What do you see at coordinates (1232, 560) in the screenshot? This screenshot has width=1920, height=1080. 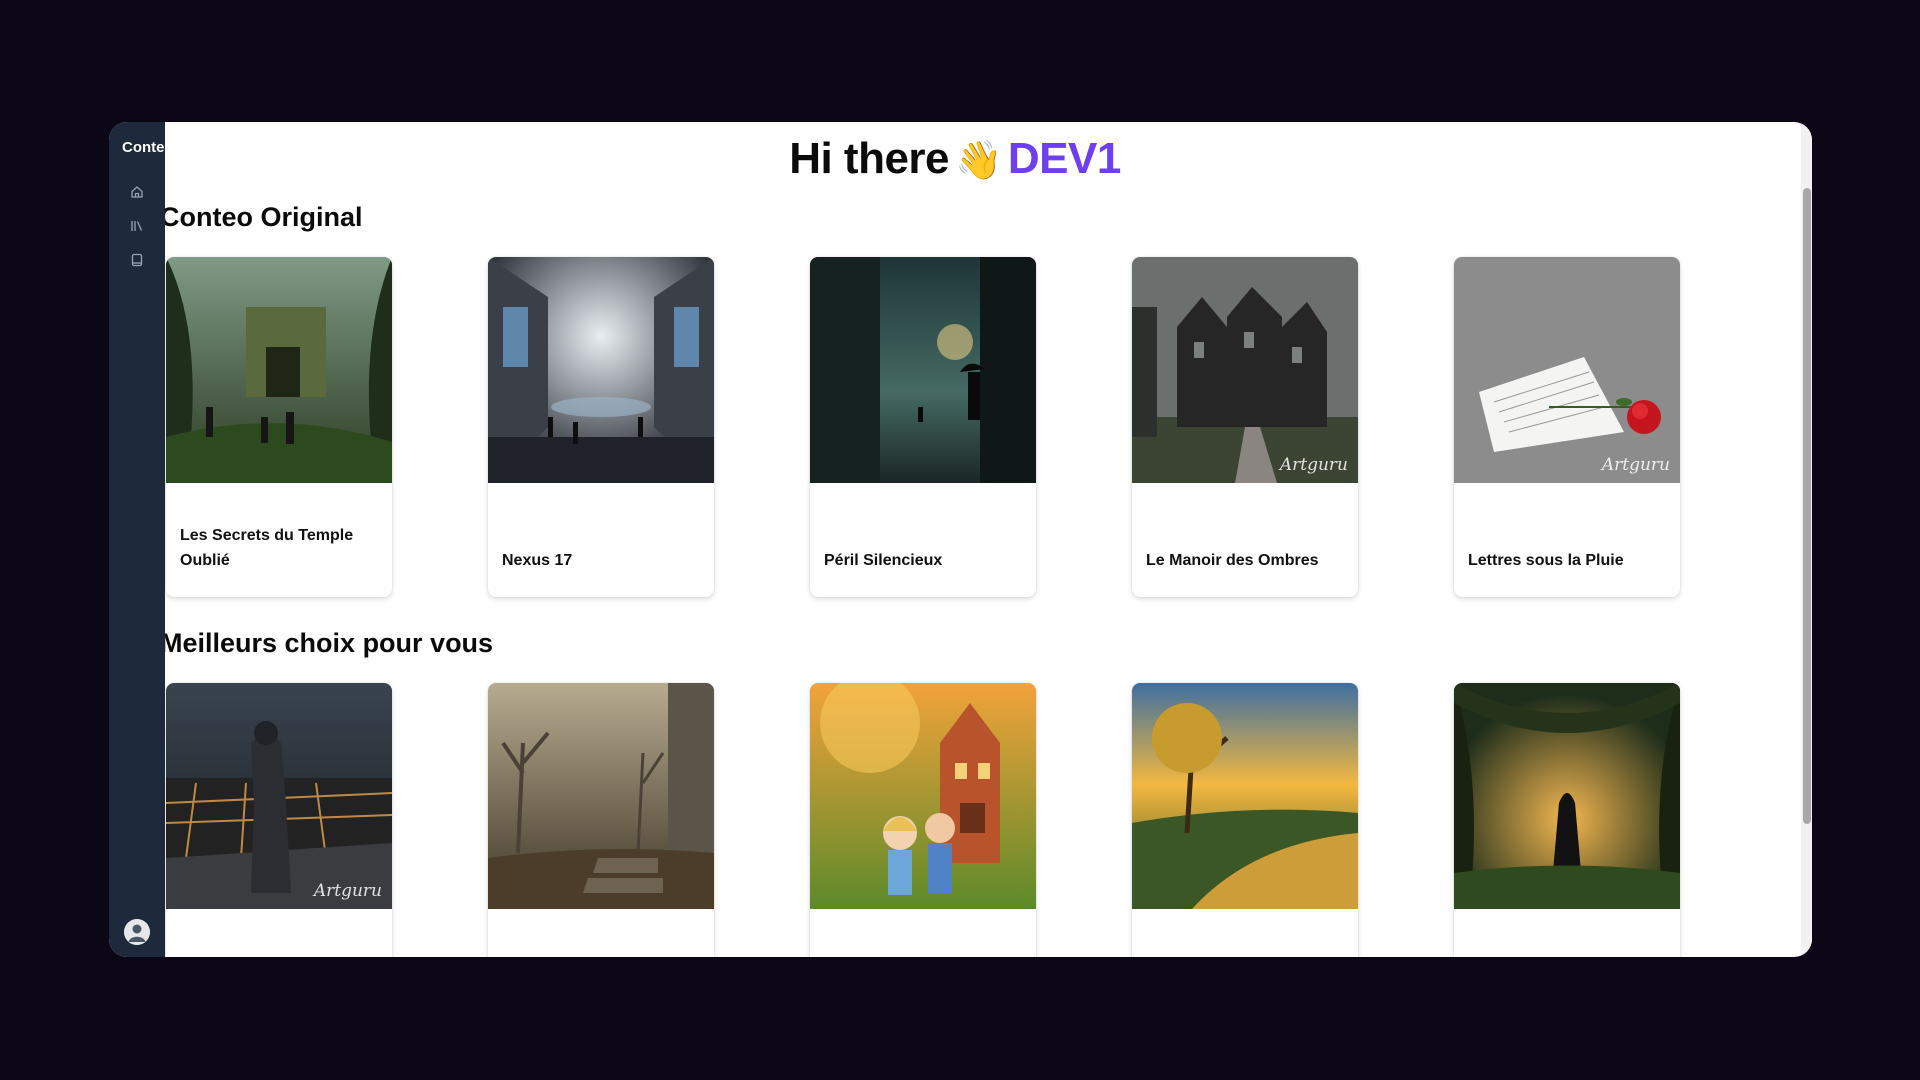 I see `card-title: Le Manoir des Ombres` at bounding box center [1232, 560].